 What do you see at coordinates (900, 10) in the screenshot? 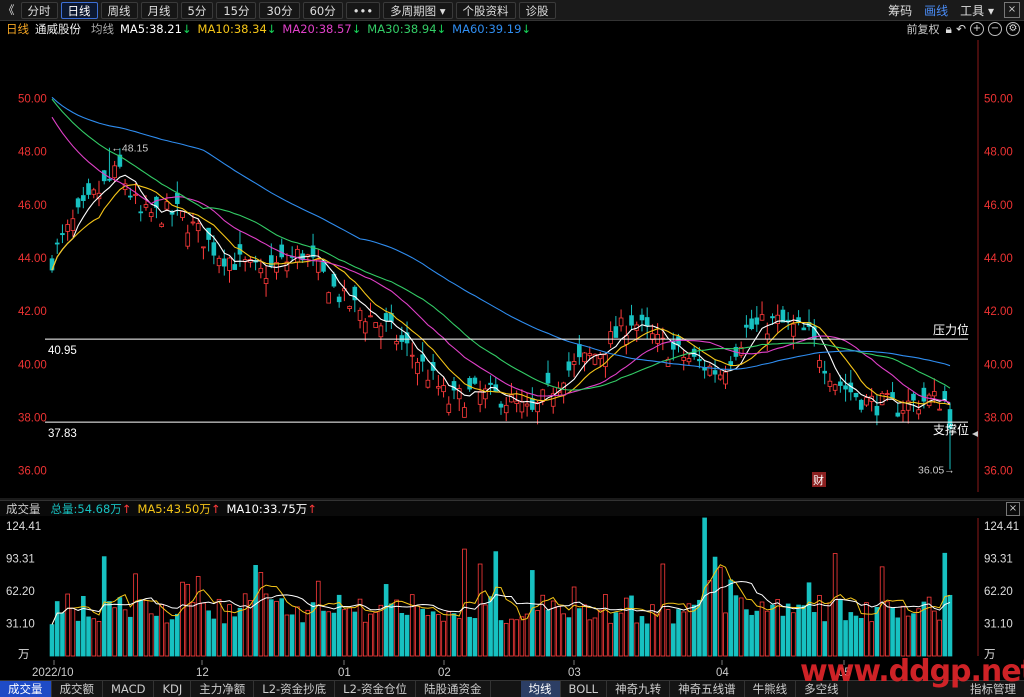
I see `toolbar-right-0: 筹码` at bounding box center [900, 10].